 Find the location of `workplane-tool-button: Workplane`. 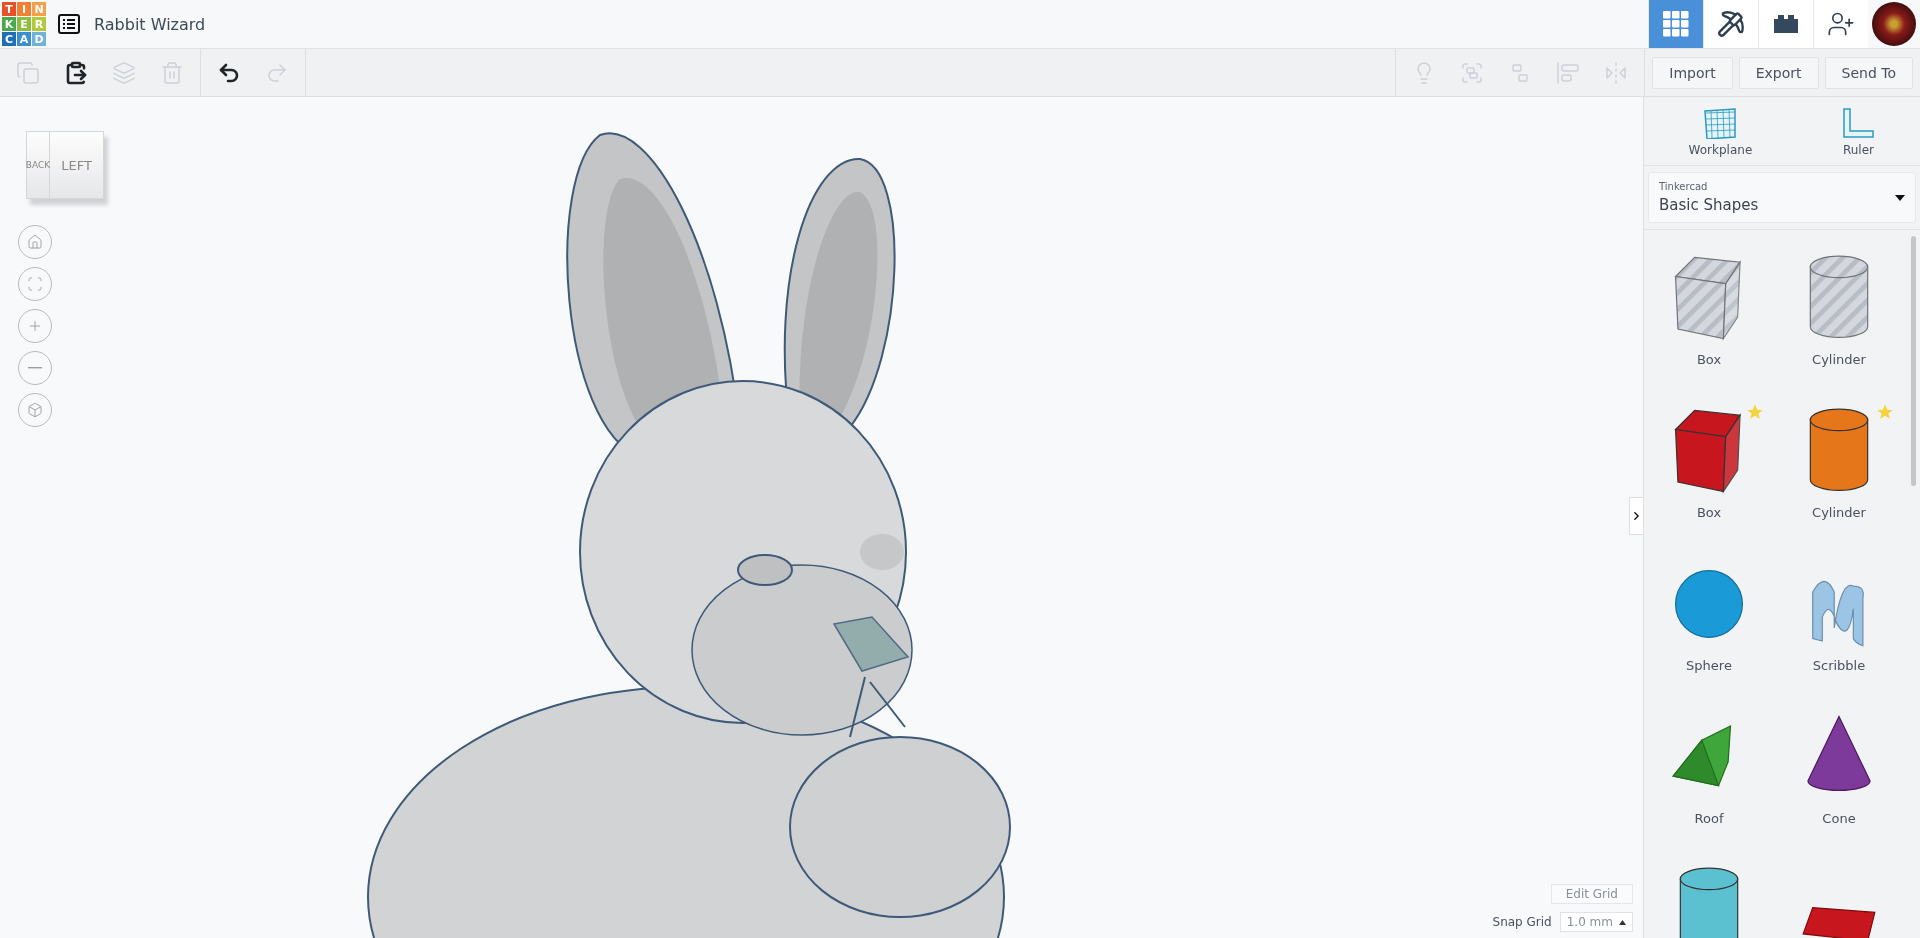

workplane-tool-button: Workplane is located at coordinates (1720, 132).